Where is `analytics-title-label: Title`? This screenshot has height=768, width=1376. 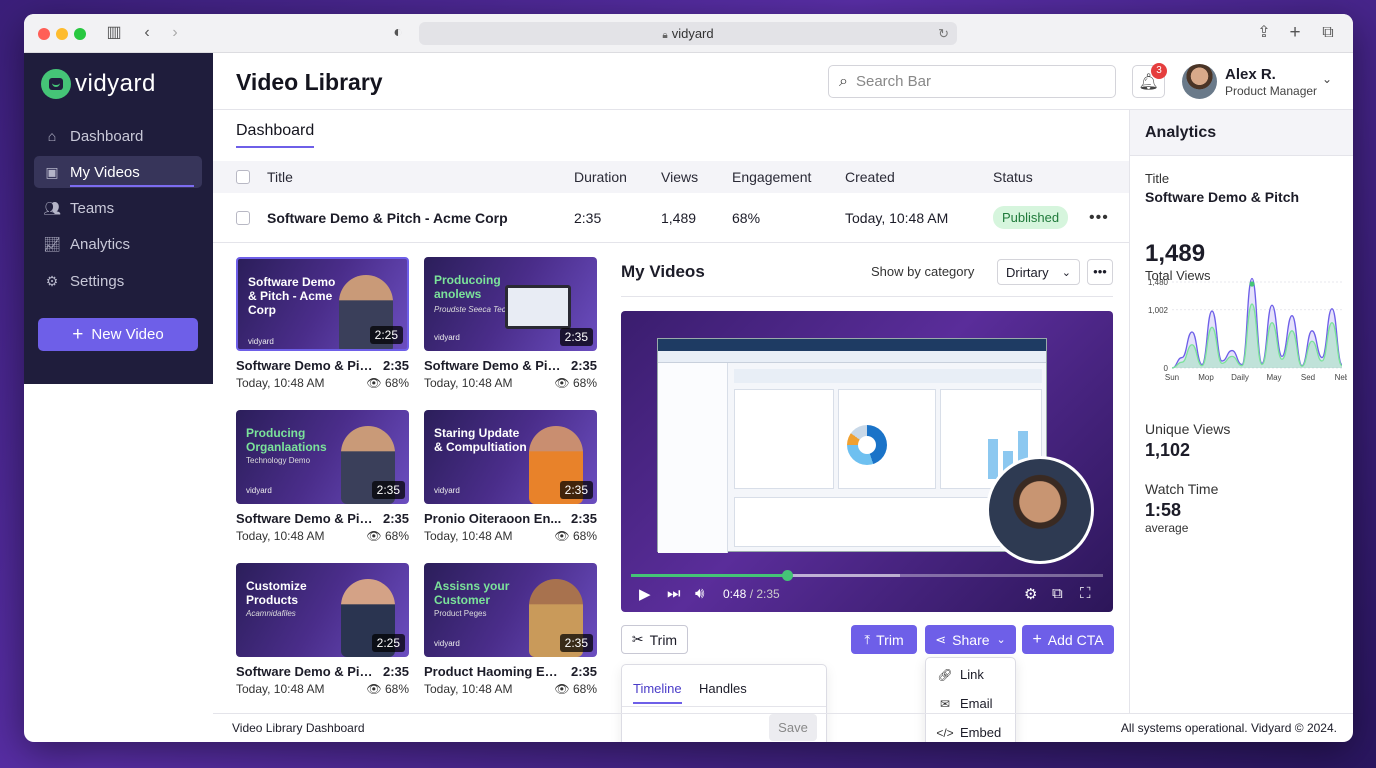
analytics-title-label: Title is located at coordinates (1157, 178).